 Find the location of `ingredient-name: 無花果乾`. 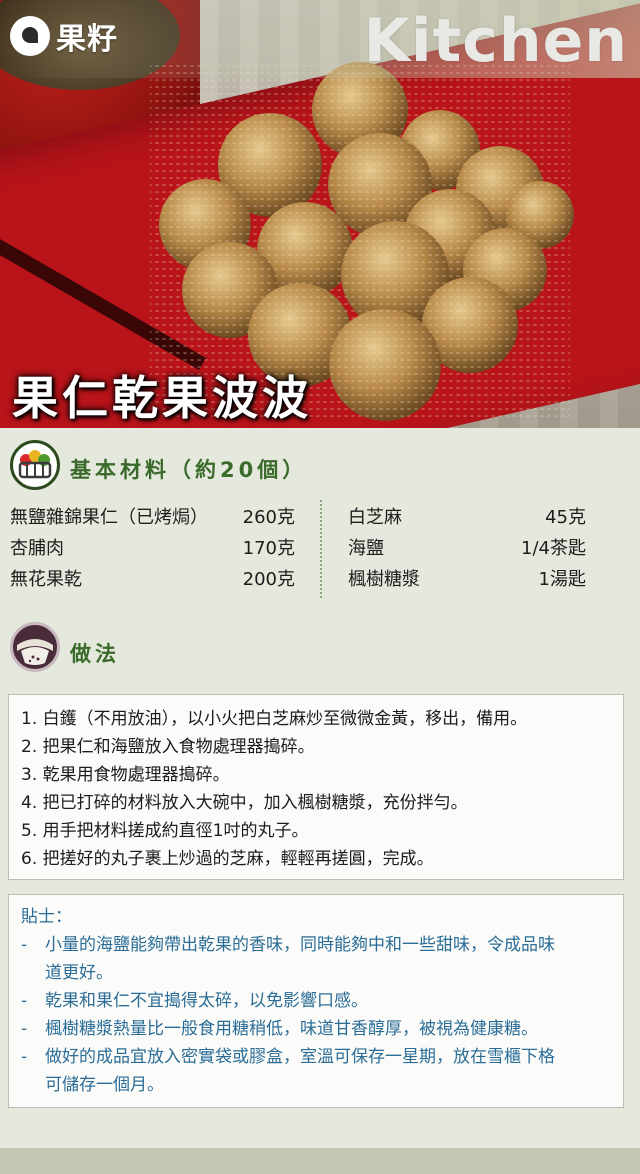

ingredient-name: 無花果乾 is located at coordinates (46, 579).